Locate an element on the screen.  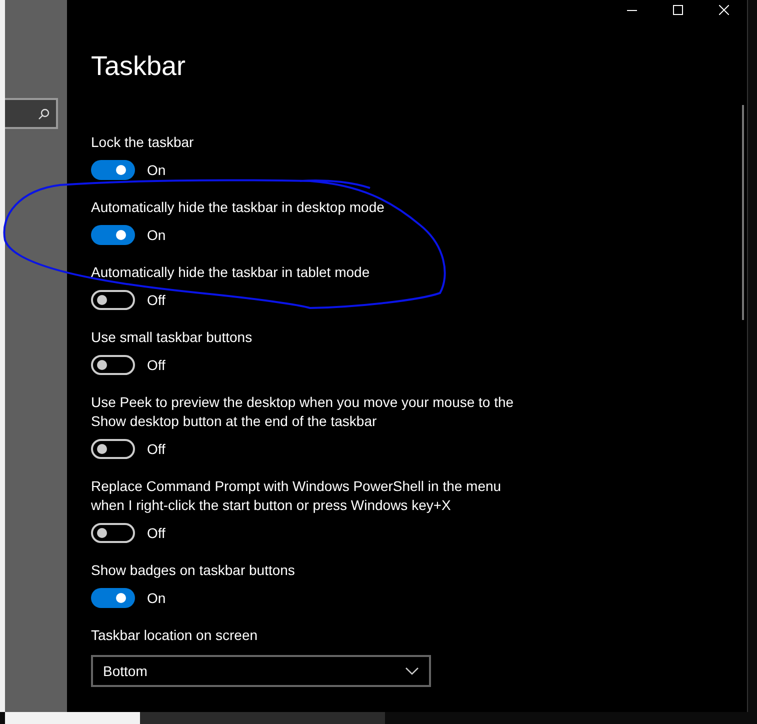
search-icon is located at coordinates (44, 114).